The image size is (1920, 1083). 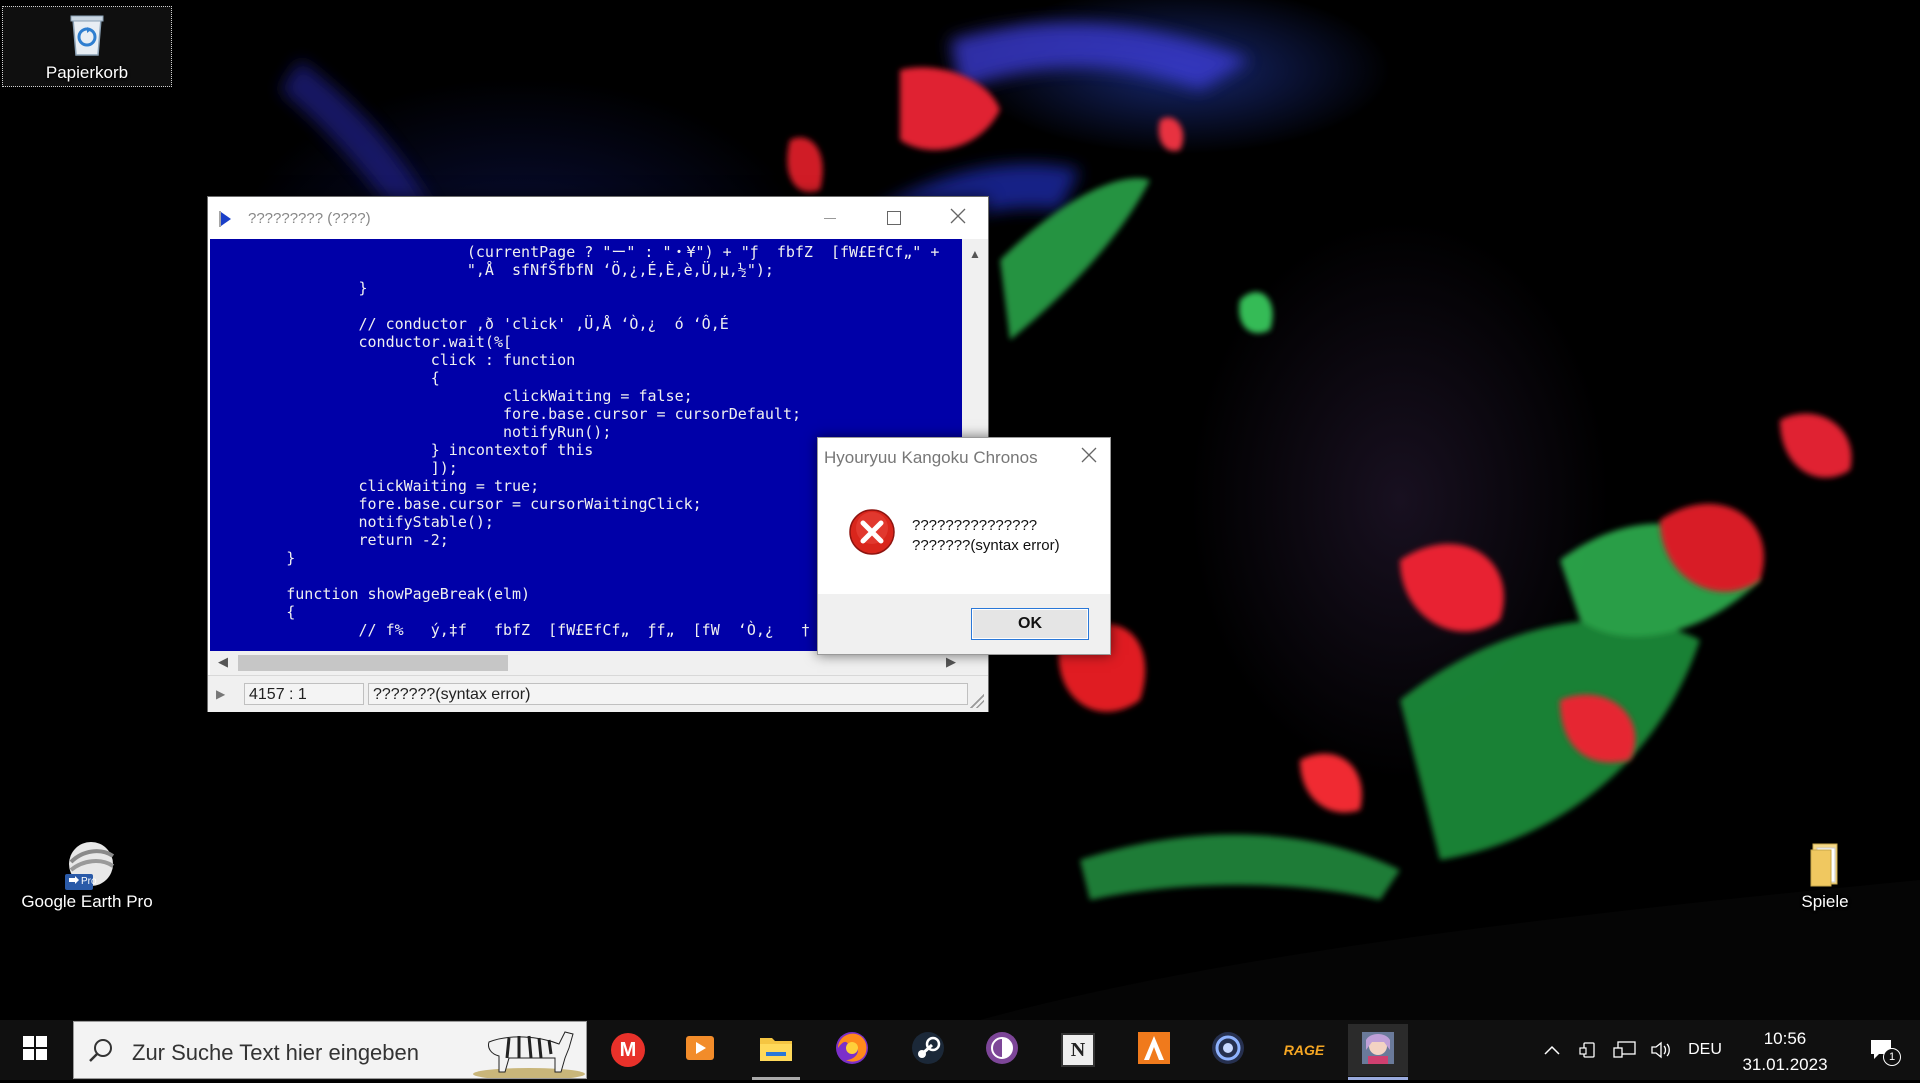 I want to click on taskbar-app-steam, so click(x=928, y=1050).